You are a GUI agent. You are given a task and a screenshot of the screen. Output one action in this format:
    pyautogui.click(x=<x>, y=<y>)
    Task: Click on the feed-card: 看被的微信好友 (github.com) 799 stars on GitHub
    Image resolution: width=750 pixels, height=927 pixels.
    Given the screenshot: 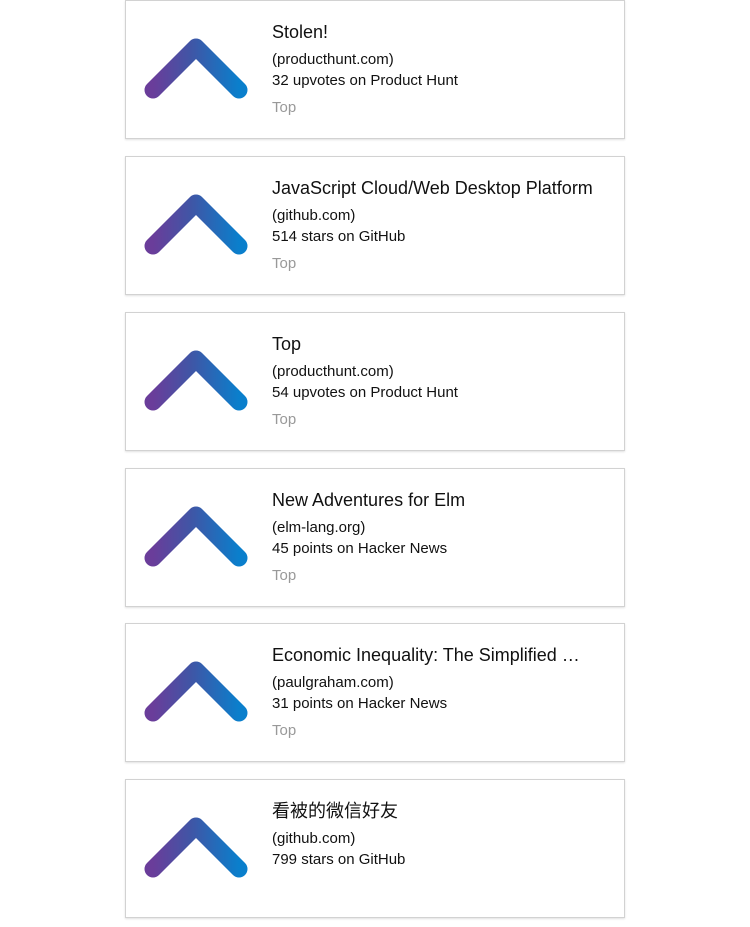 What is the action you would take?
    pyautogui.click(x=375, y=848)
    